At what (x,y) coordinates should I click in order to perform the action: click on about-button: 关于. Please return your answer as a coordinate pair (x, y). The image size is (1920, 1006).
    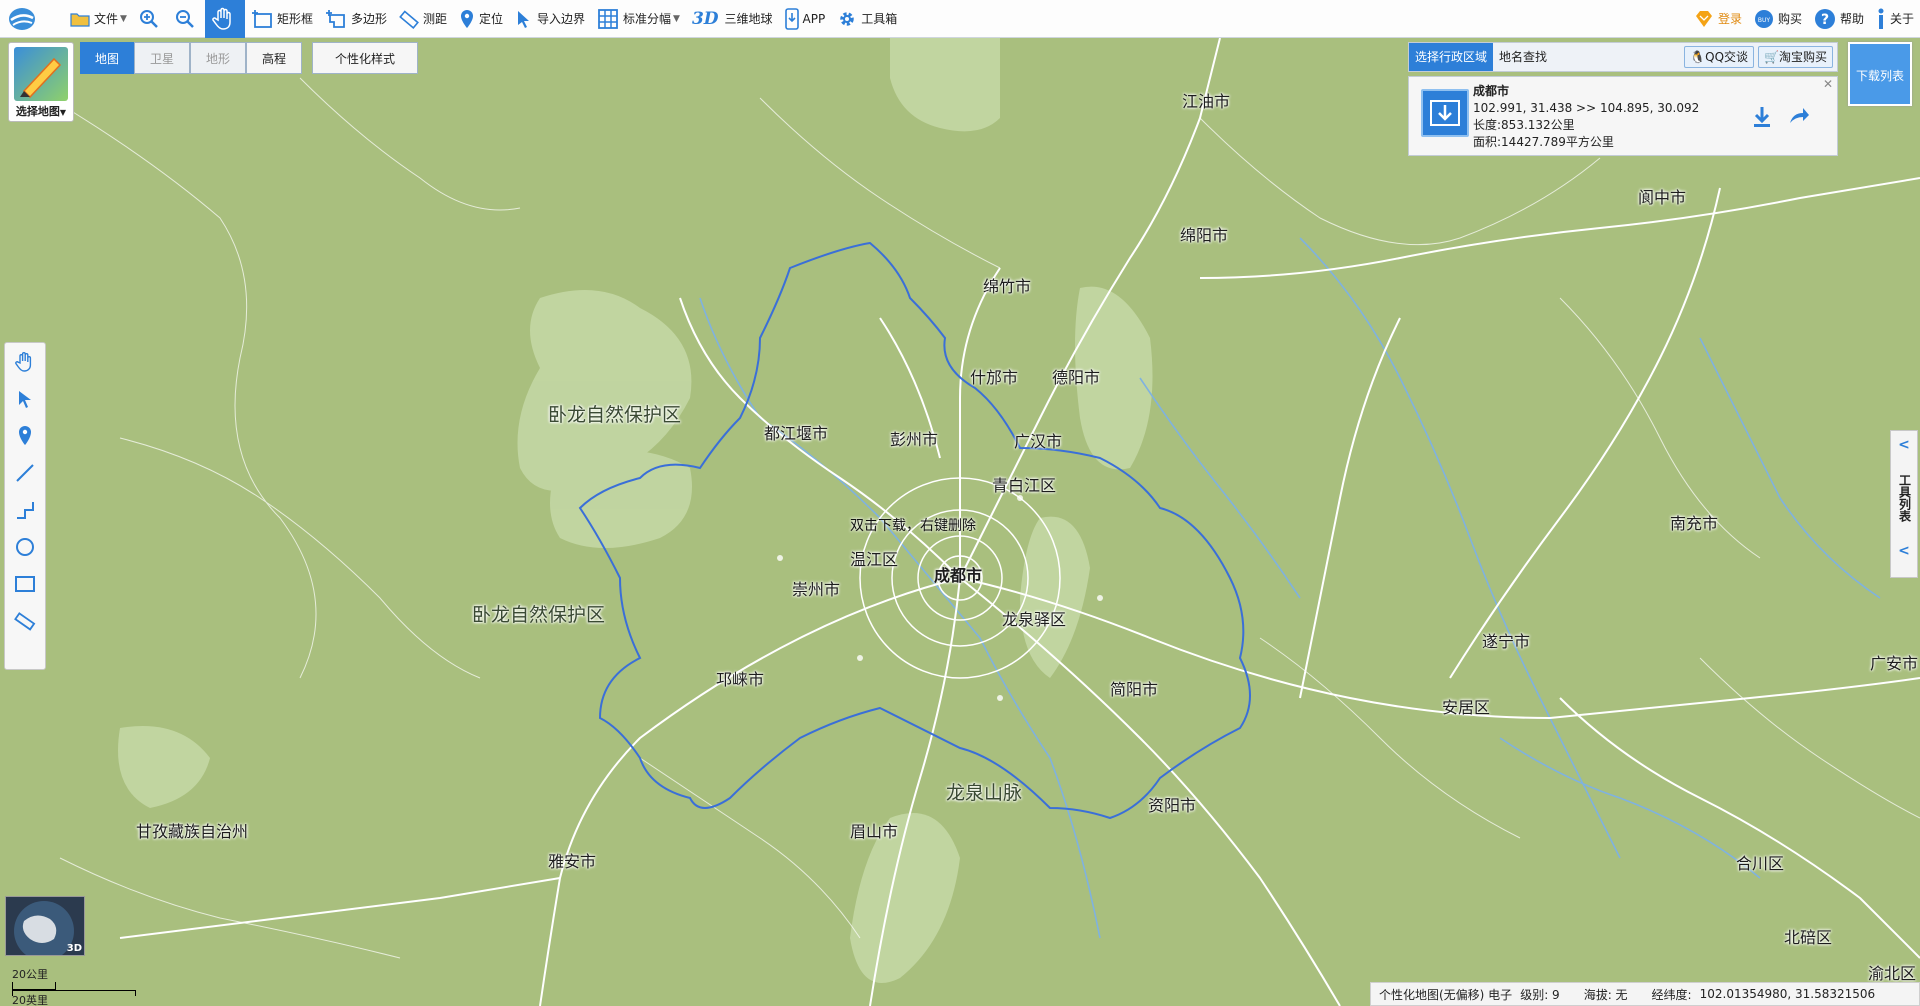
    Looking at the image, I should click on (1895, 19).